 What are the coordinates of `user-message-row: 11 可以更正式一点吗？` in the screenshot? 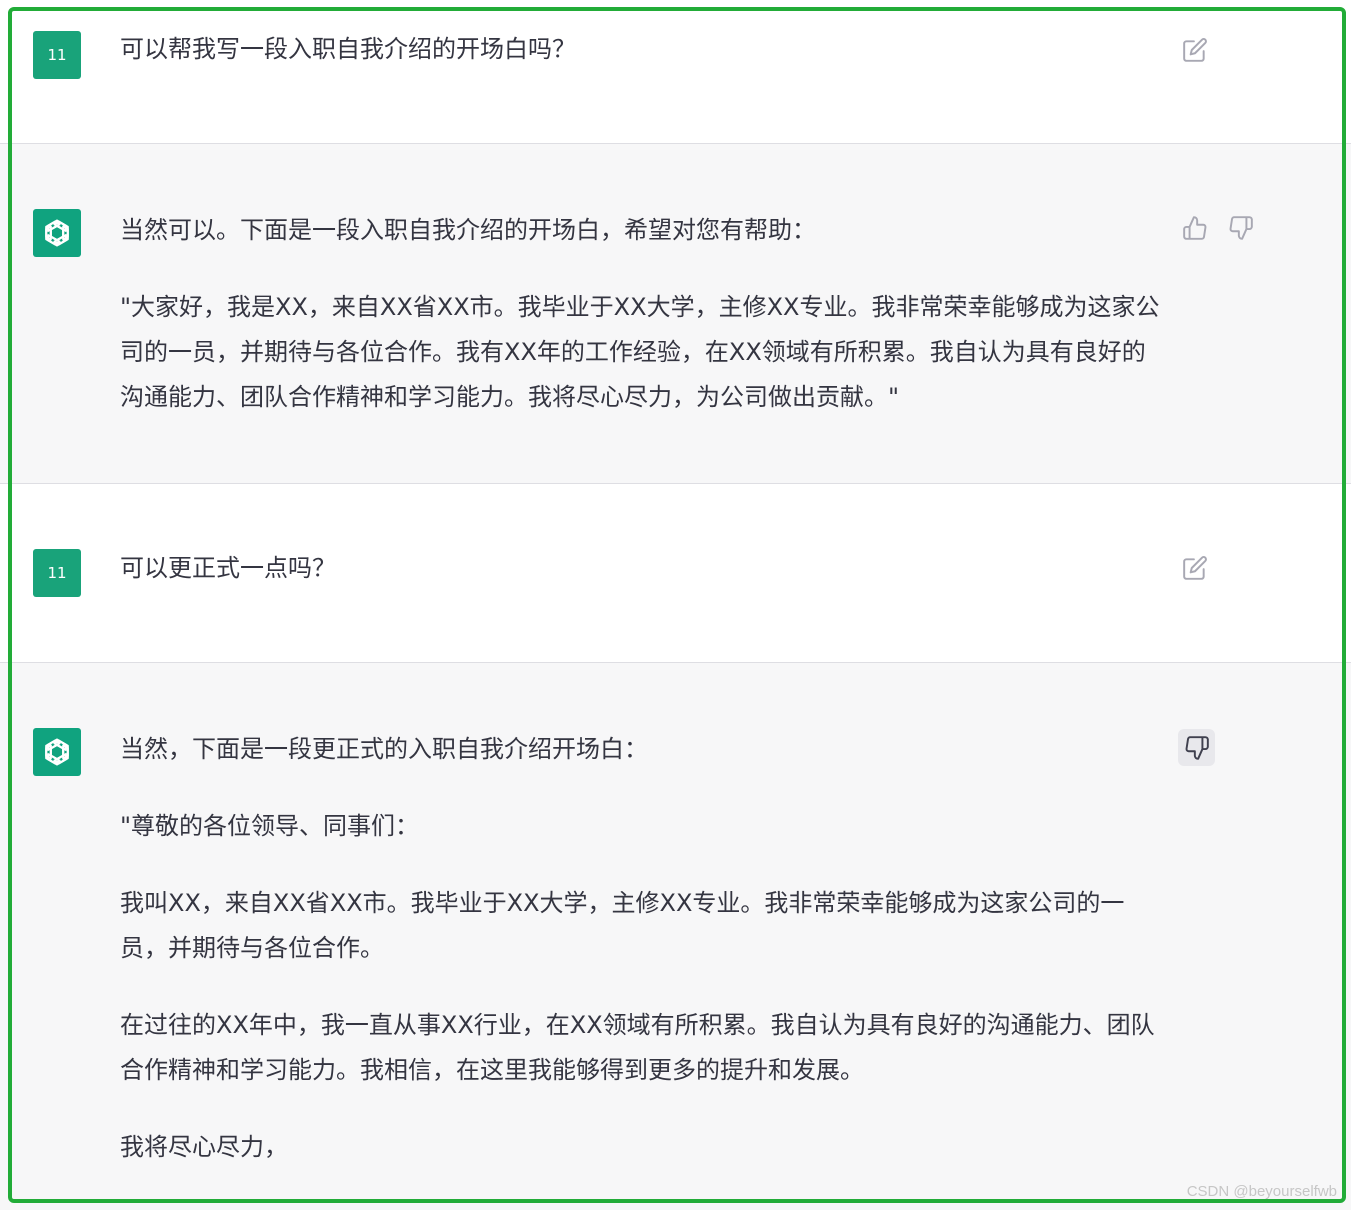 It's located at (675, 573).